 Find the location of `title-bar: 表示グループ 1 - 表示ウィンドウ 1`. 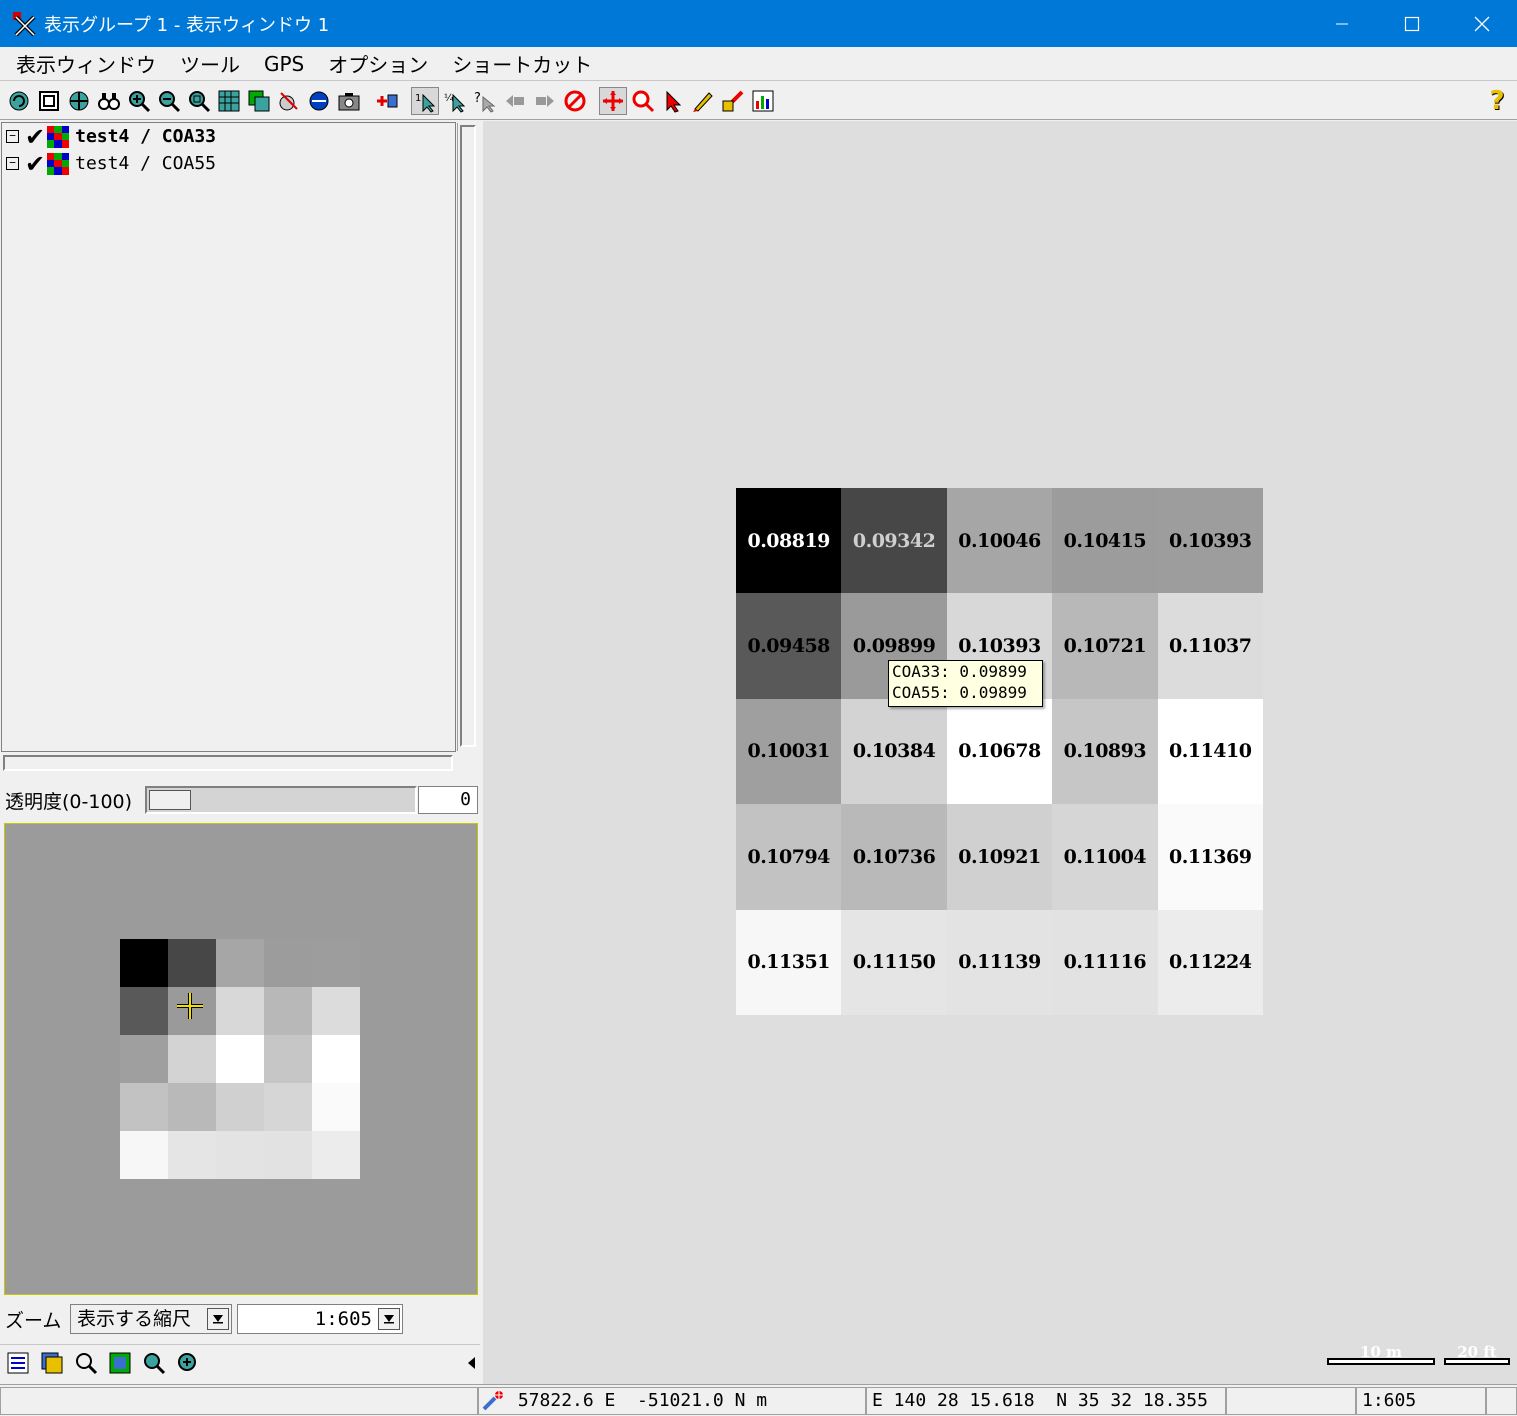

title-bar: 表示グループ 1 - 表示ウィンドウ 1 is located at coordinates (758, 23).